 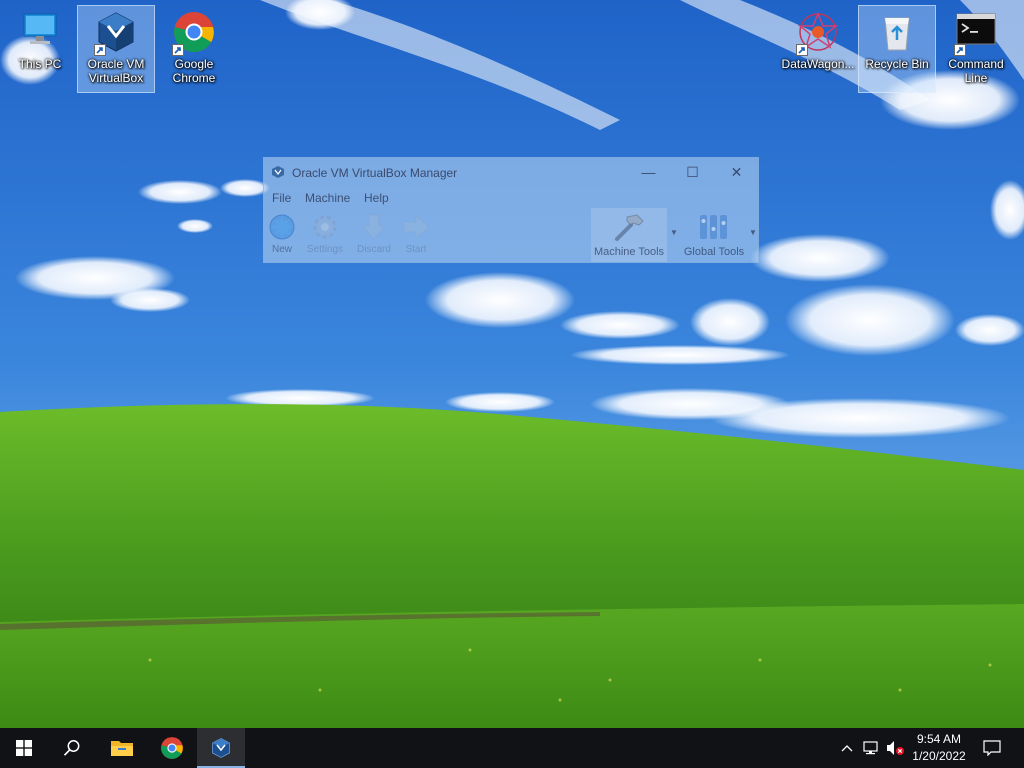 What do you see at coordinates (116, 49) in the screenshot?
I see `desktop-icon-virtualbox: Oracle VM VirtualBox` at bounding box center [116, 49].